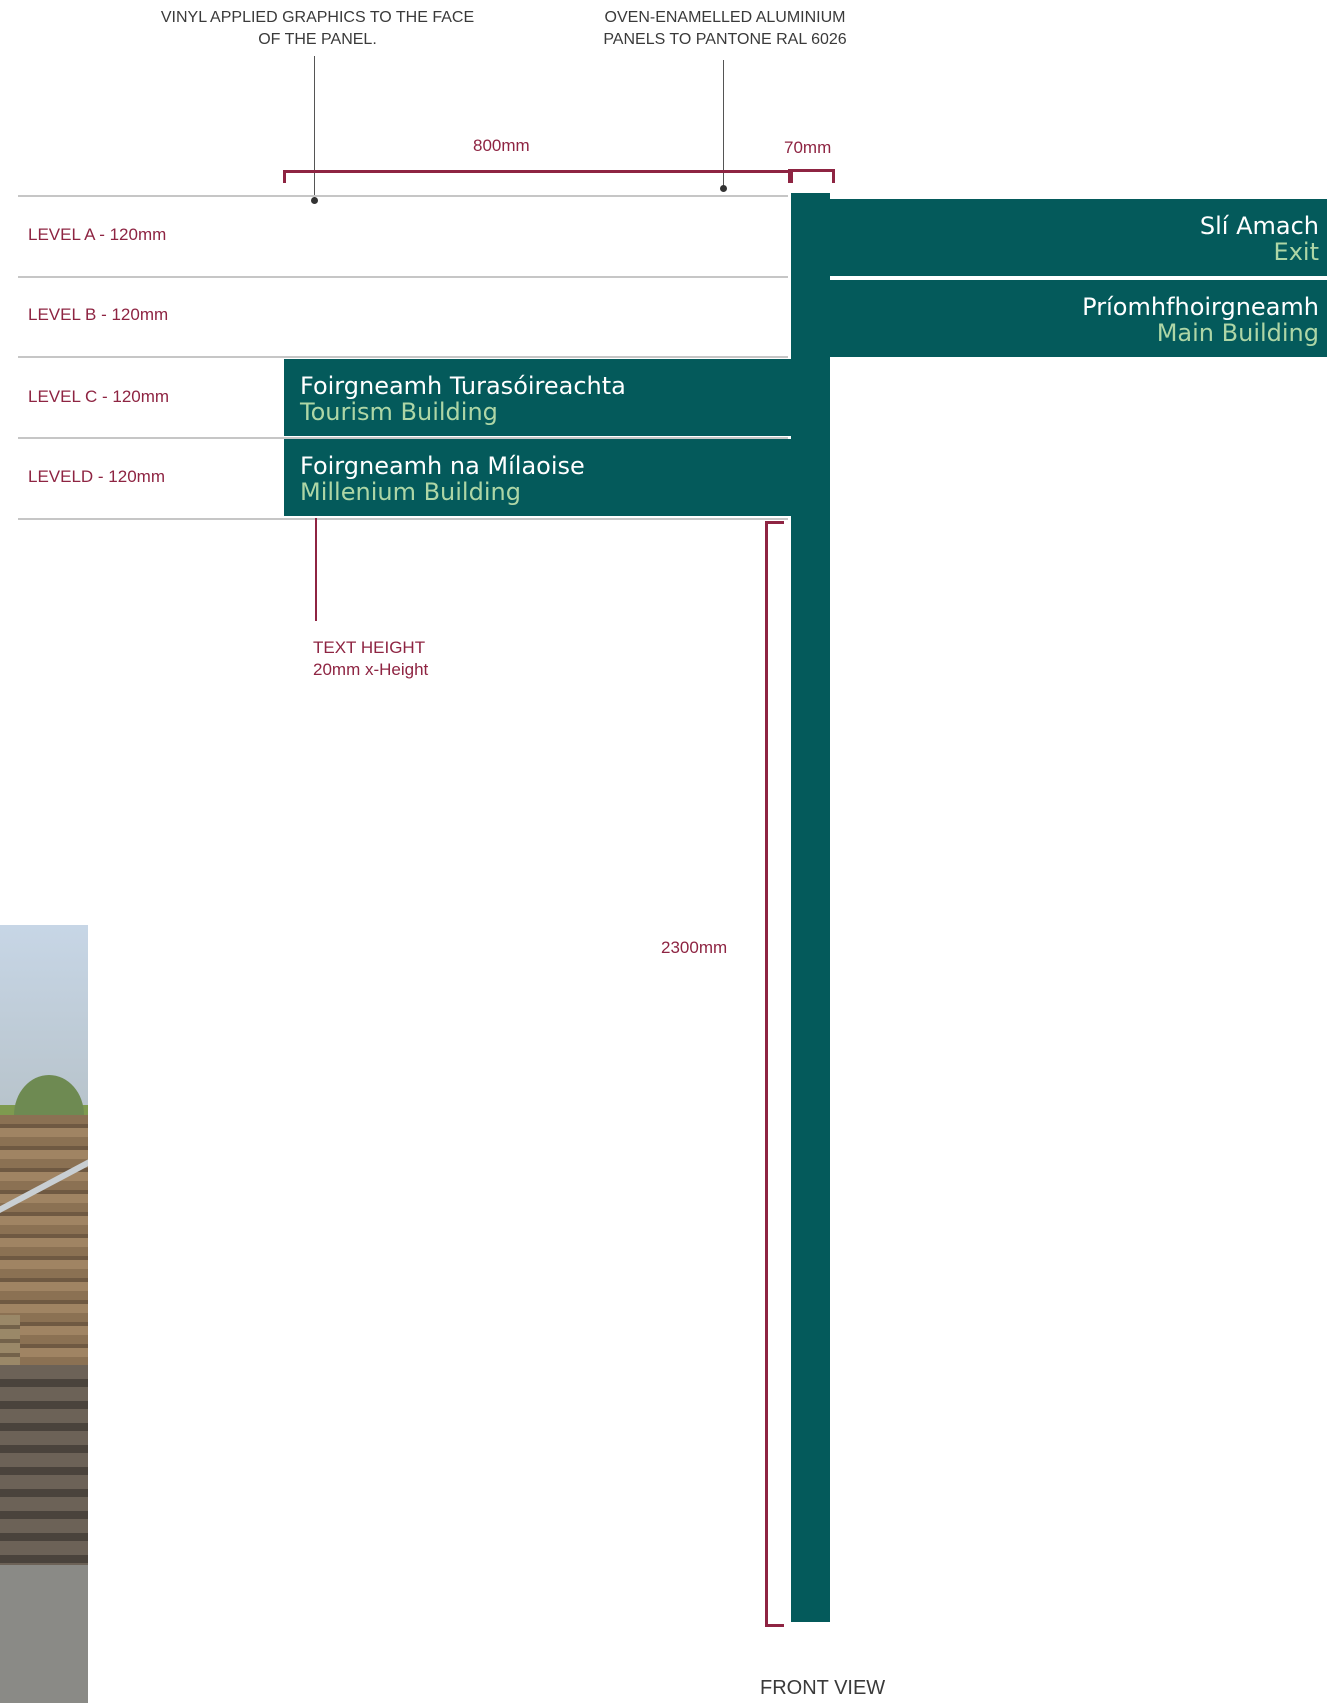  I want to click on panel-main-building-english: Main Building, so click(1237, 333).